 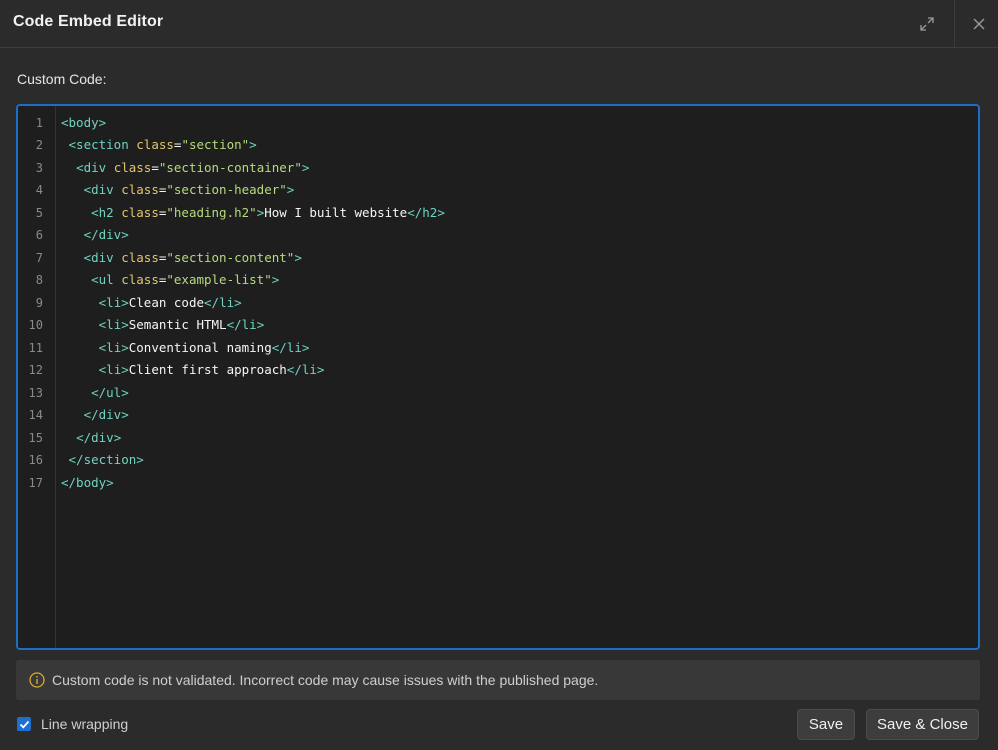 I want to click on line-number-gutter: 1 2 3 4 5 6 7 8 9 10 11 12 13 14 15 16 17, so click(x=37, y=377).